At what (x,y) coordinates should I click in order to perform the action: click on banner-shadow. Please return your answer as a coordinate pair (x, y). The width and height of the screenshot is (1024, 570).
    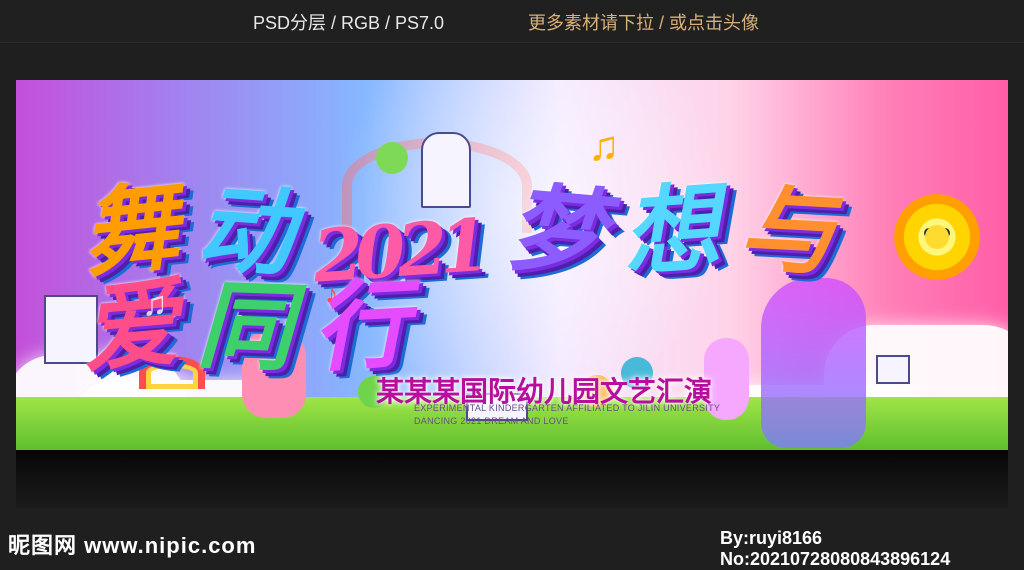
    Looking at the image, I should click on (512, 479).